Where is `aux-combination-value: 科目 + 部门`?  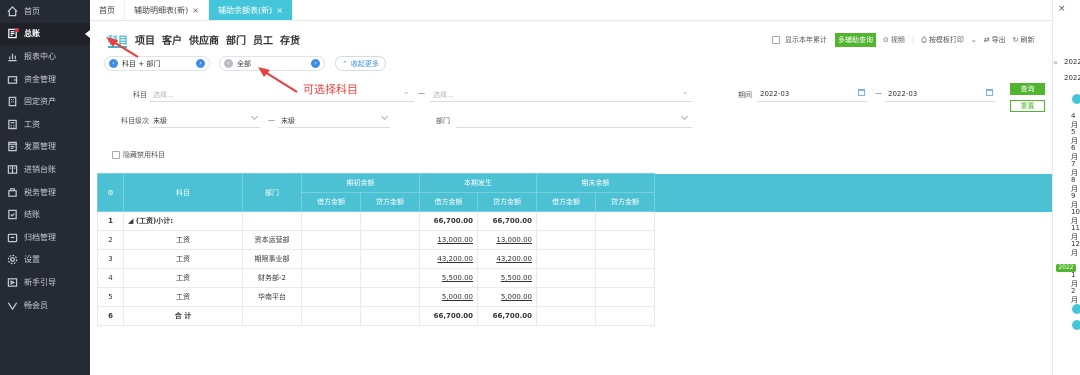
aux-combination-value: 科目 + 部门 is located at coordinates (141, 63).